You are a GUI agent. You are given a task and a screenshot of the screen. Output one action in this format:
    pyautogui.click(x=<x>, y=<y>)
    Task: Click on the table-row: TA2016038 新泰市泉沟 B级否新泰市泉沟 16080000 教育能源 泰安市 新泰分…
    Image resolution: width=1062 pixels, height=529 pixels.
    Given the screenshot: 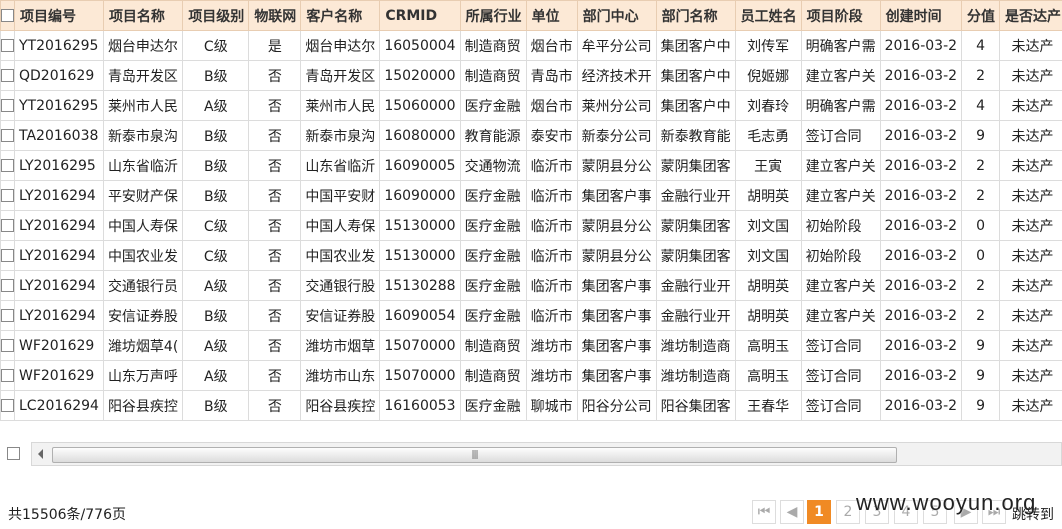 What is the action you would take?
    pyautogui.click(x=531, y=135)
    